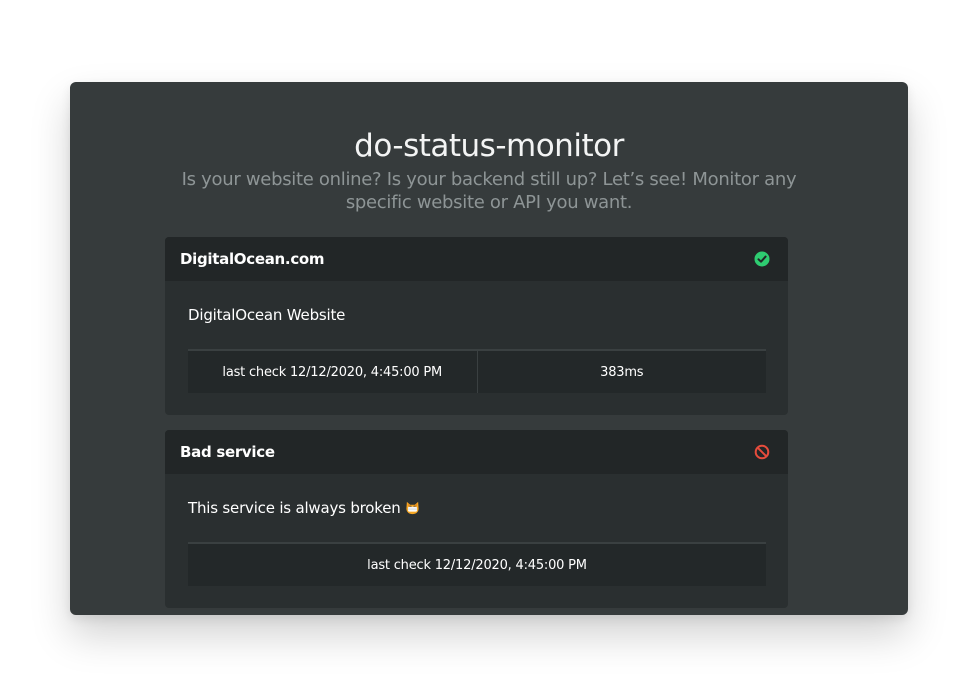 Image resolution: width=978 pixels, height=697 pixels. What do you see at coordinates (621, 372) in the screenshot?
I see `response-time: 383ms` at bounding box center [621, 372].